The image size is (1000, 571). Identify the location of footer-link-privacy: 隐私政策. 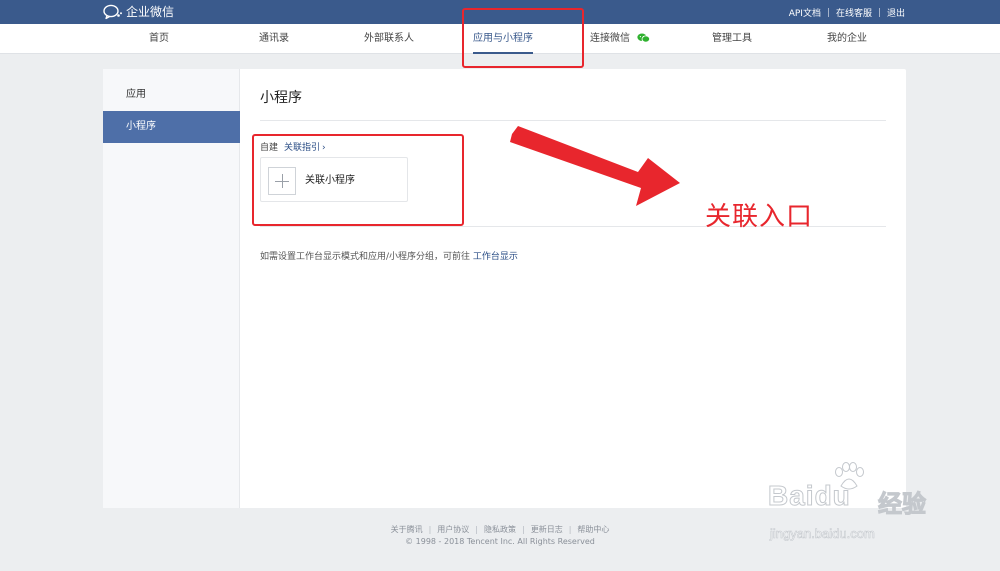
(500, 529).